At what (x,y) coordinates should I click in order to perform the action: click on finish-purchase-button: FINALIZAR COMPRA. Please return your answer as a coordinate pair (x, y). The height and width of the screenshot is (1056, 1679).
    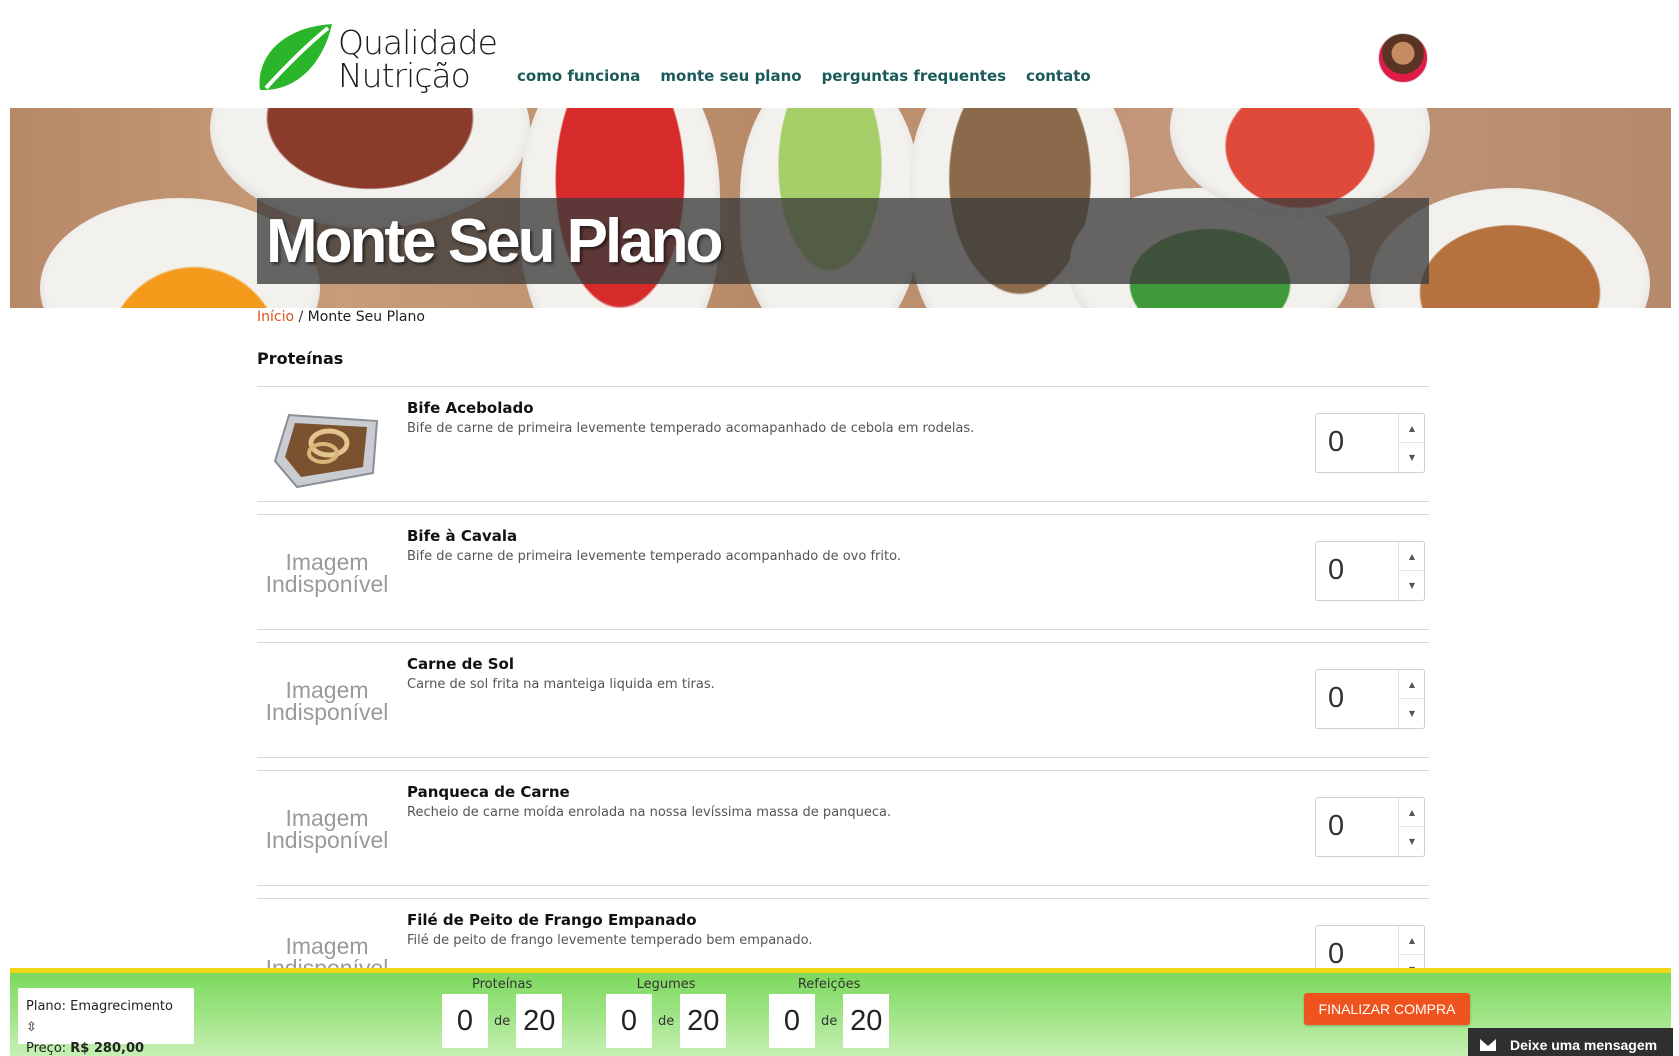
    Looking at the image, I should click on (1387, 1009).